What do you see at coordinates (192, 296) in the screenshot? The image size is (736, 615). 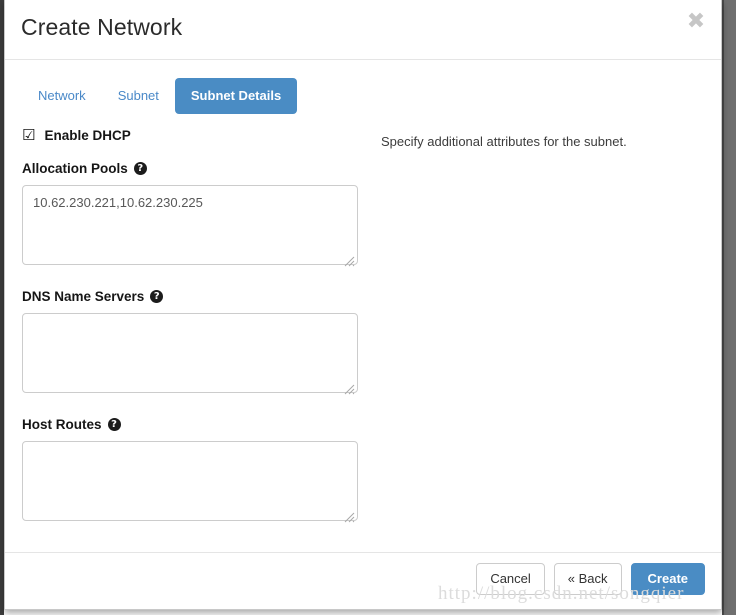 I see `dns-name-servers-label: DNS Name Servers ?` at bounding box center [192, 296].